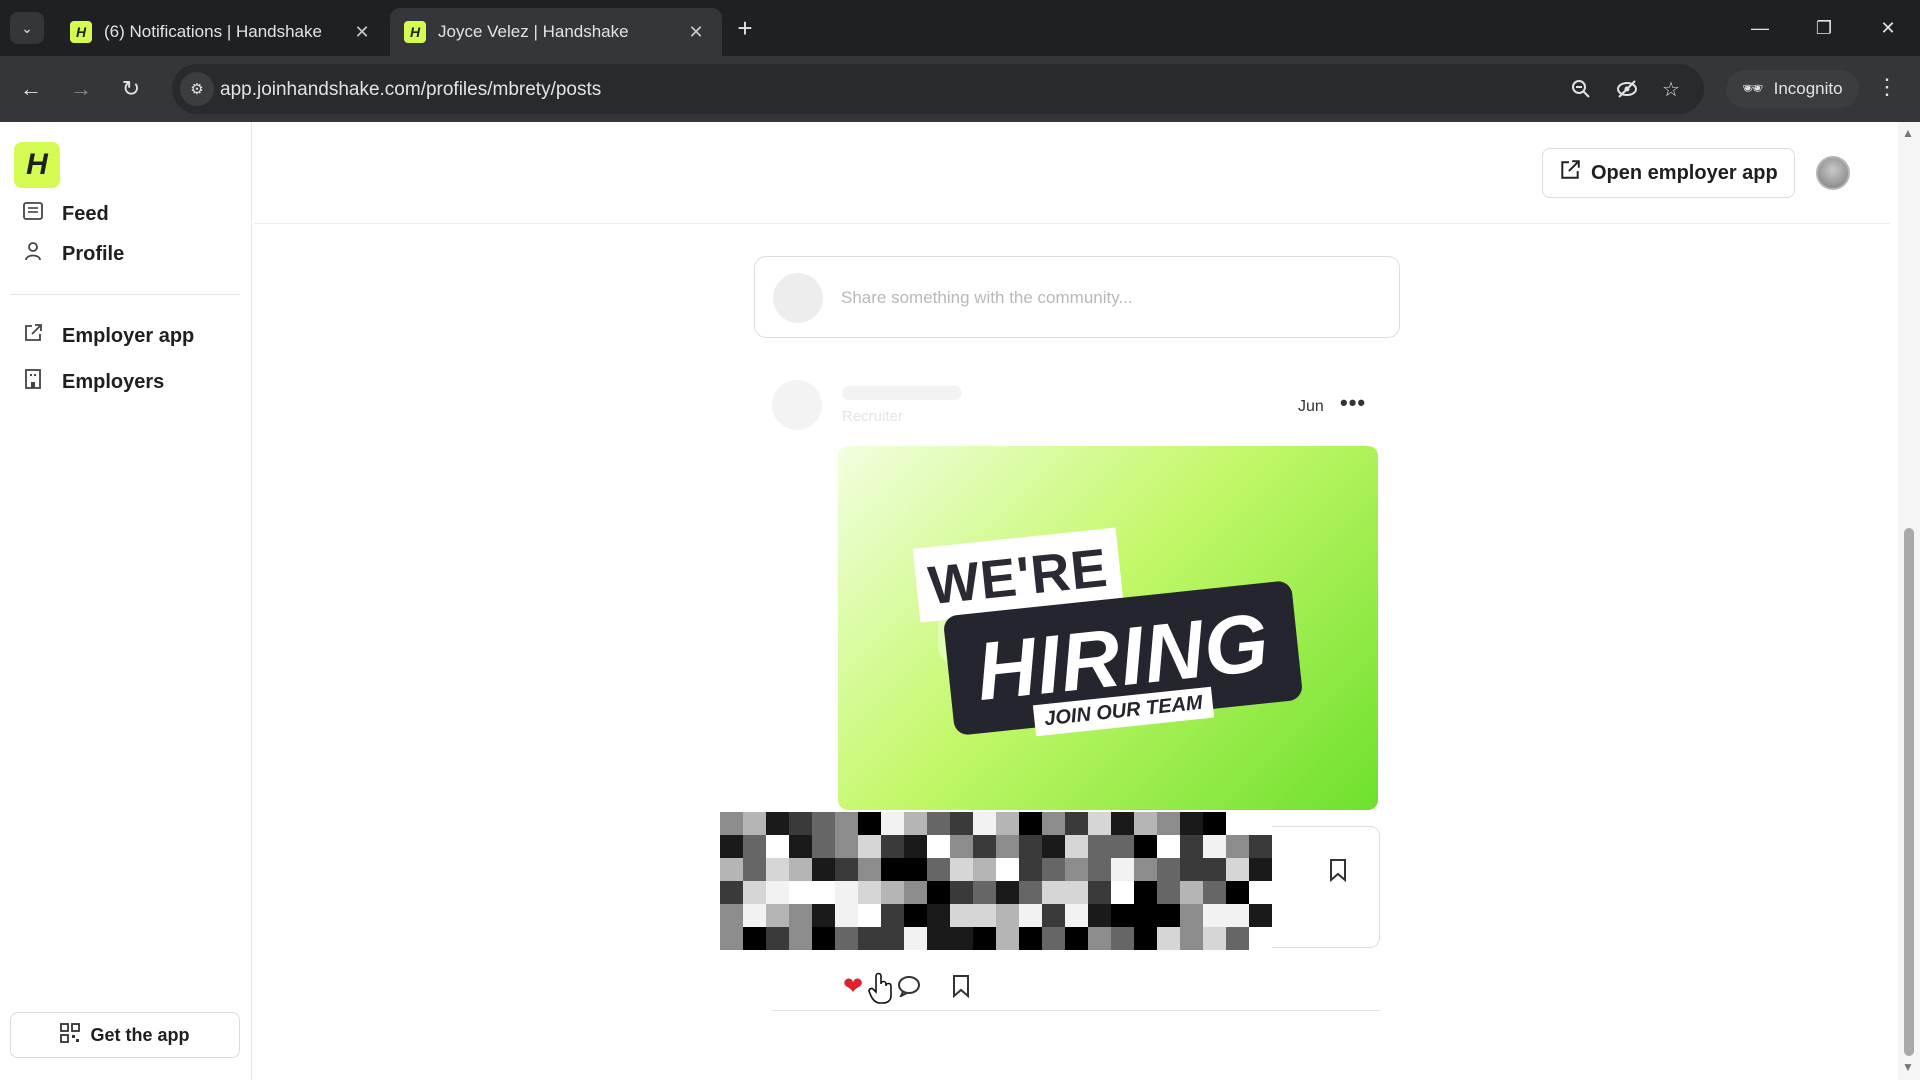  What do you see at coordinates (125, 1035) in the screenshot?
I see `get-the-app-button: Get the app` at bounding box center [125, 1035].